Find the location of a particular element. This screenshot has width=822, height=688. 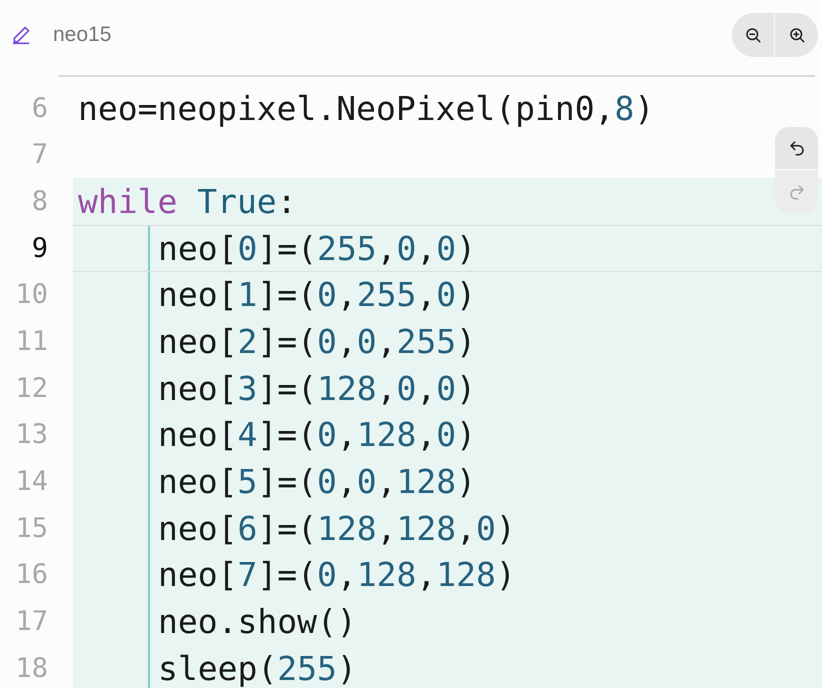

code-text: neo[3]=(128,0,0) is located at coordinates (317, 388).